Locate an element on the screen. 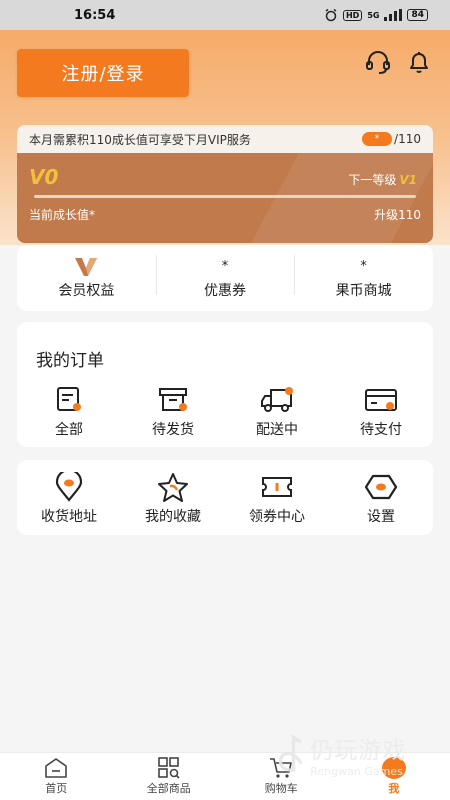 This screenshot has width=450, height=800. truck-icon is located at coordinates (277, 399).